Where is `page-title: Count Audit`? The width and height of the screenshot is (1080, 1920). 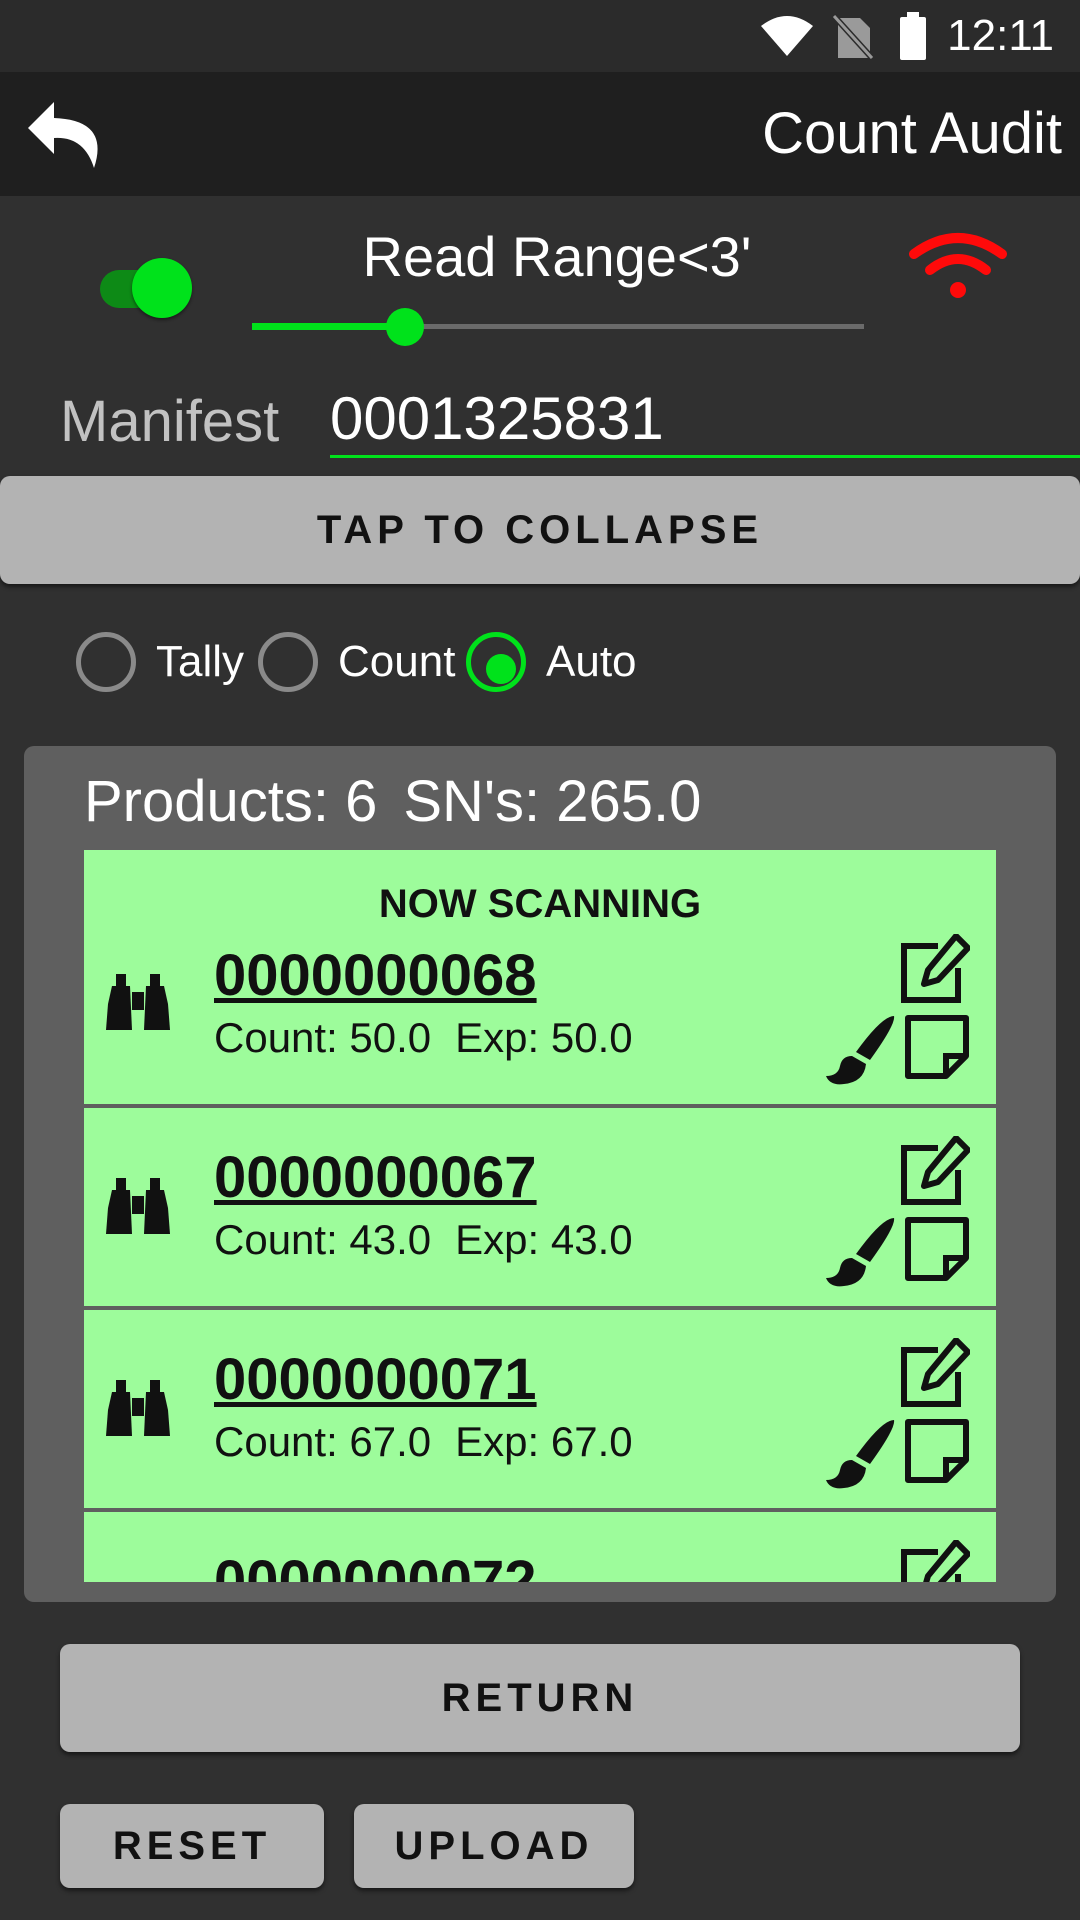
page-title: Count Audit is located at coordinates (912, 133).